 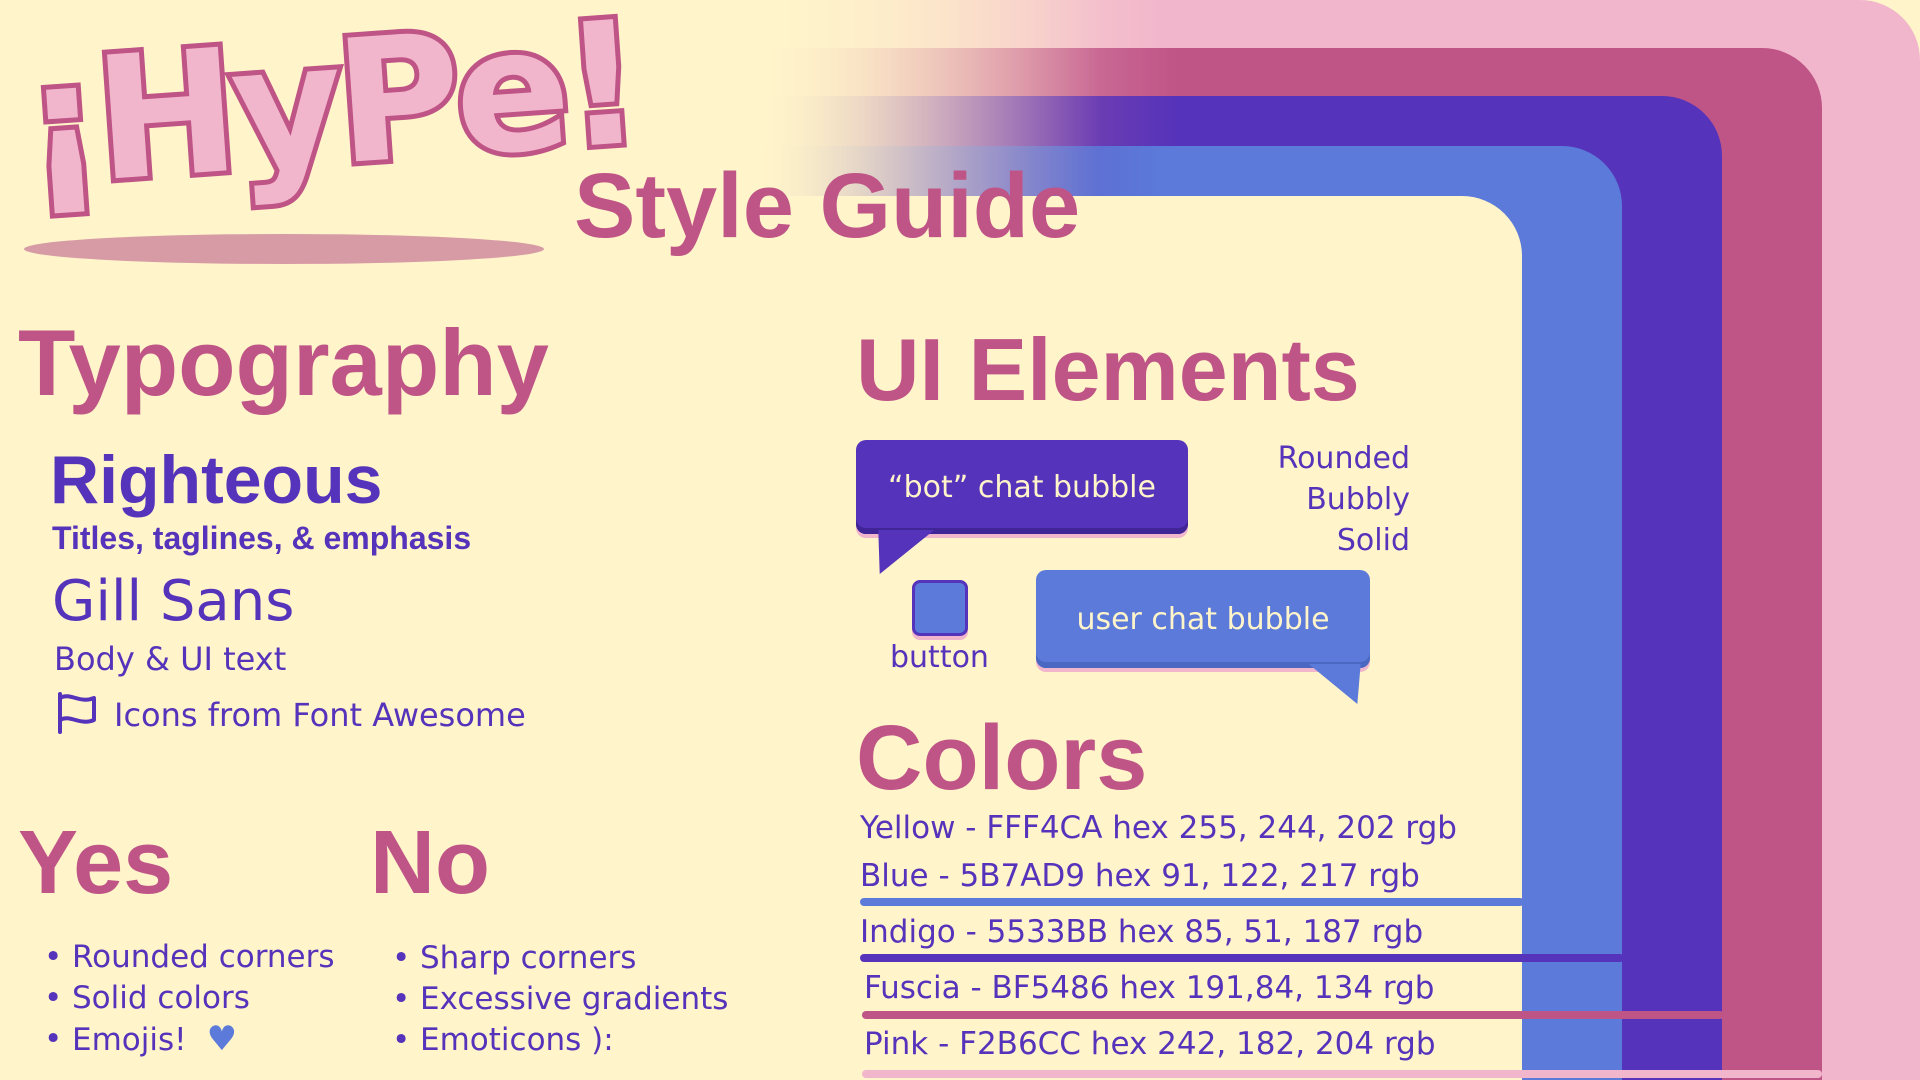 I want to click on list-item: Solid colors, so click(x=177, y=998).